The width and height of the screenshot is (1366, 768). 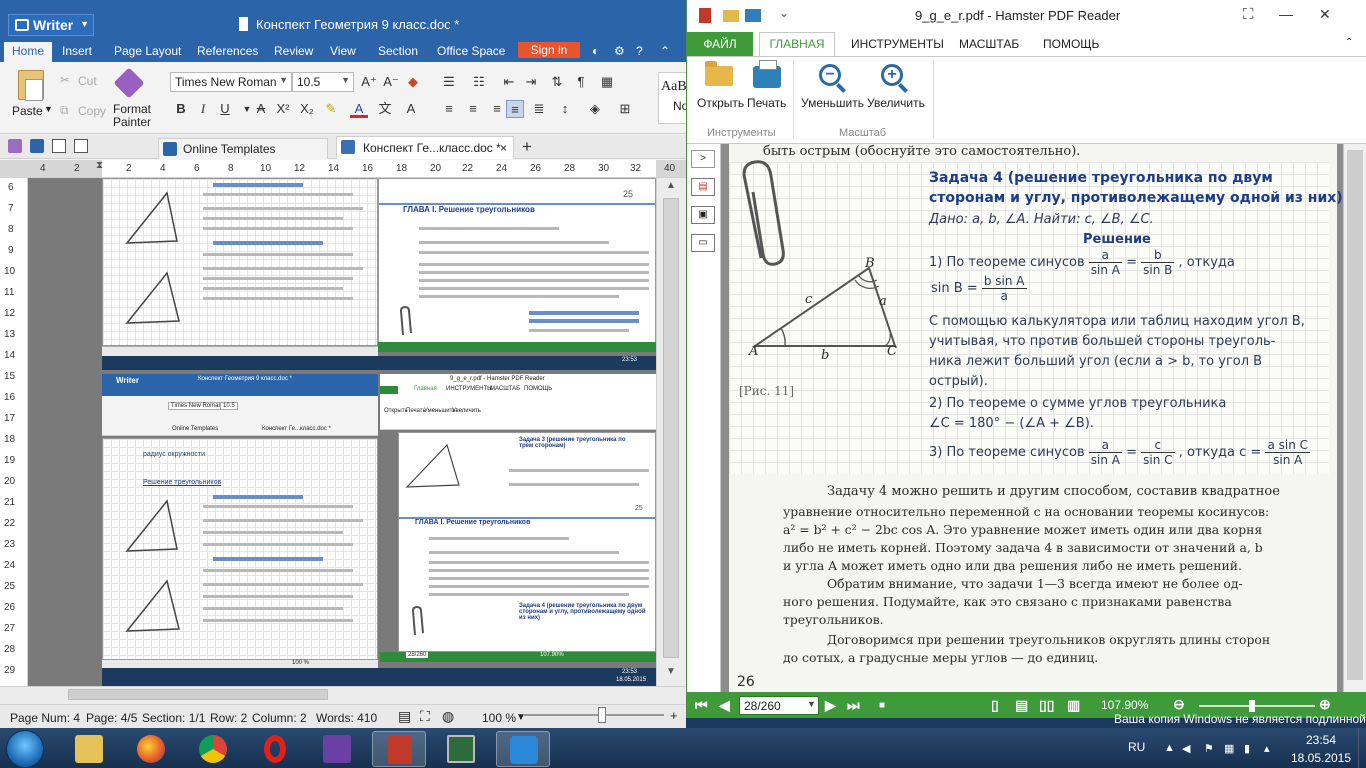 I want to click on tray-expand-icon: ▲, so click(x=1169, y=748).